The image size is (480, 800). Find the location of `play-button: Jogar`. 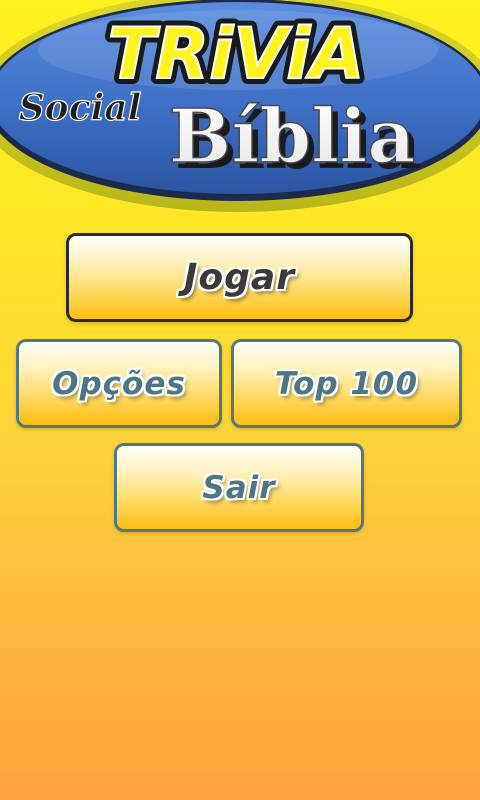

play-button: Jogar is located at coordinates (239, 277).